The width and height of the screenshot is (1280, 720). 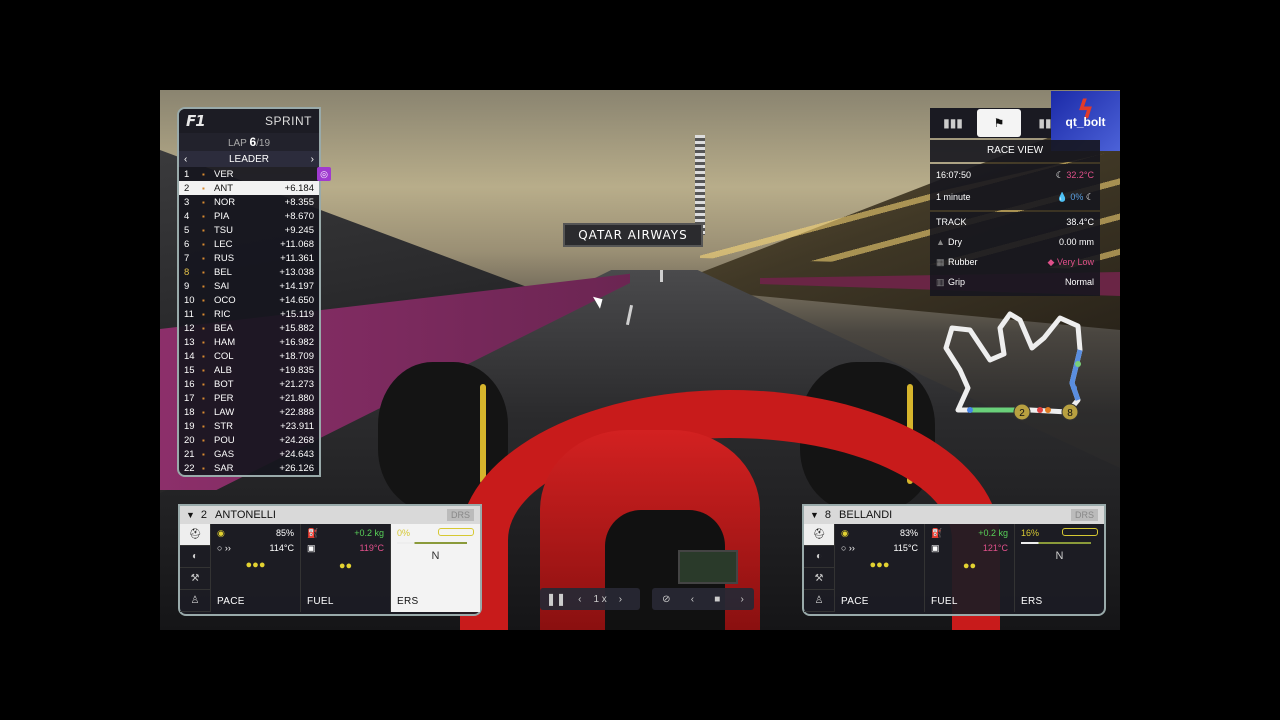 I want to click on leaderboard-mode-selector: ‹ LEADER ›, so click(x=249, y=159).